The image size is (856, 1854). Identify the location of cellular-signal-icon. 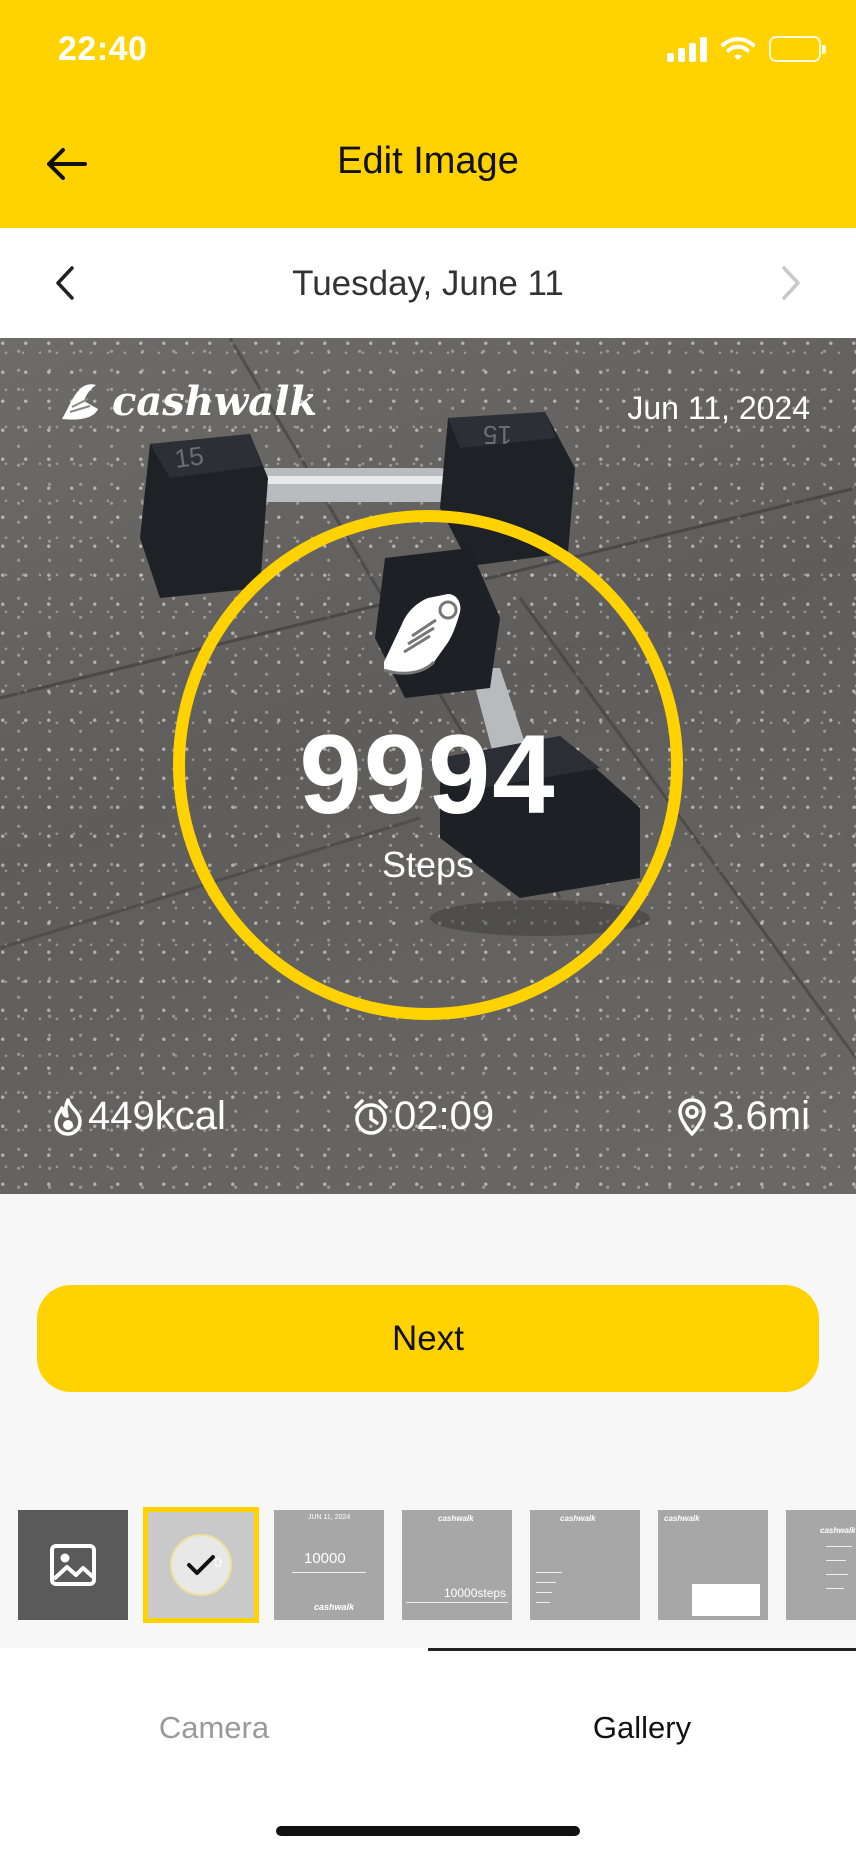
(687, 49).